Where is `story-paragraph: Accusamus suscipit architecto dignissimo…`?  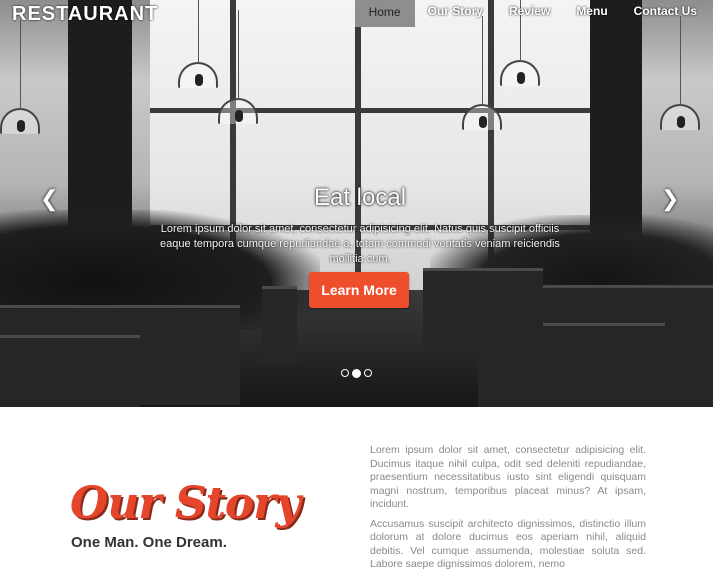
story-paragraph: Accusamus suscipit architecto dignissimo… is located at coordinates (508, 544).